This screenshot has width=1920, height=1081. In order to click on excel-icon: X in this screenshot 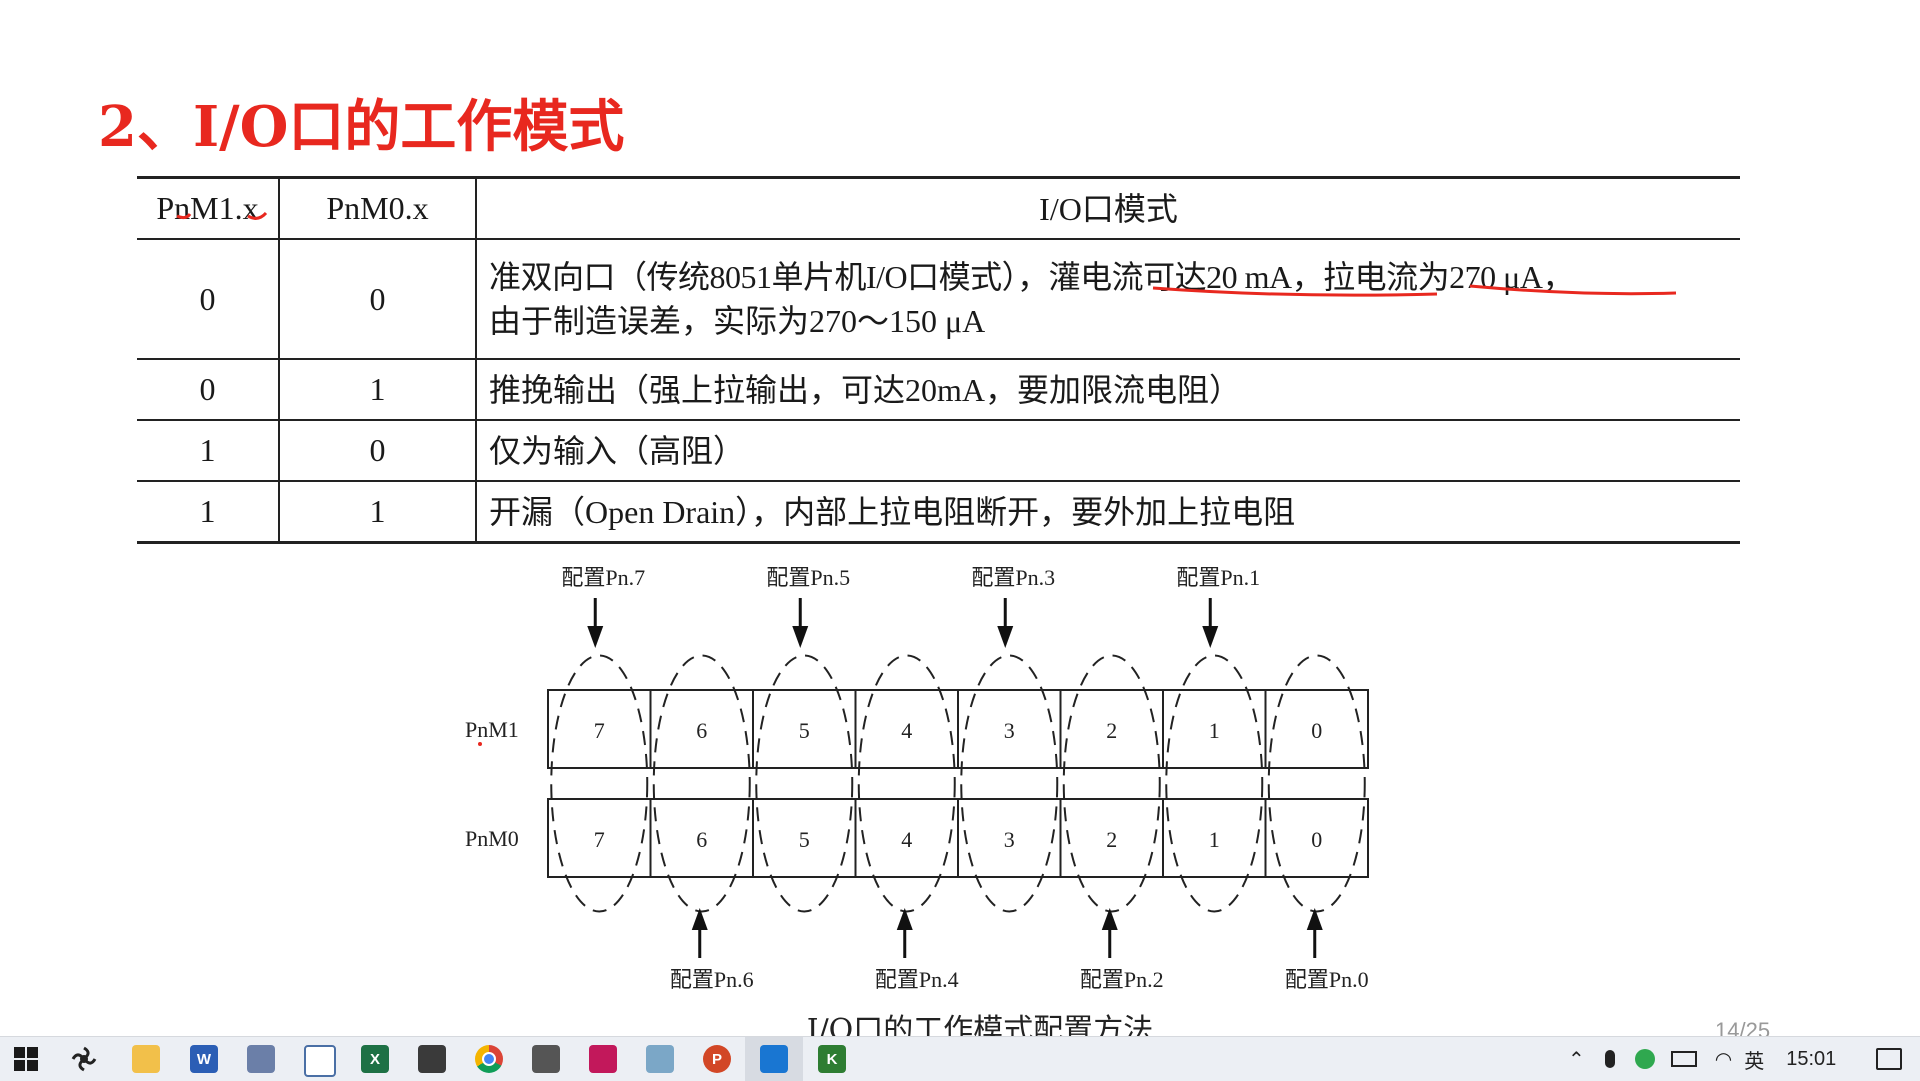, I will do `click(375, 1059)`.